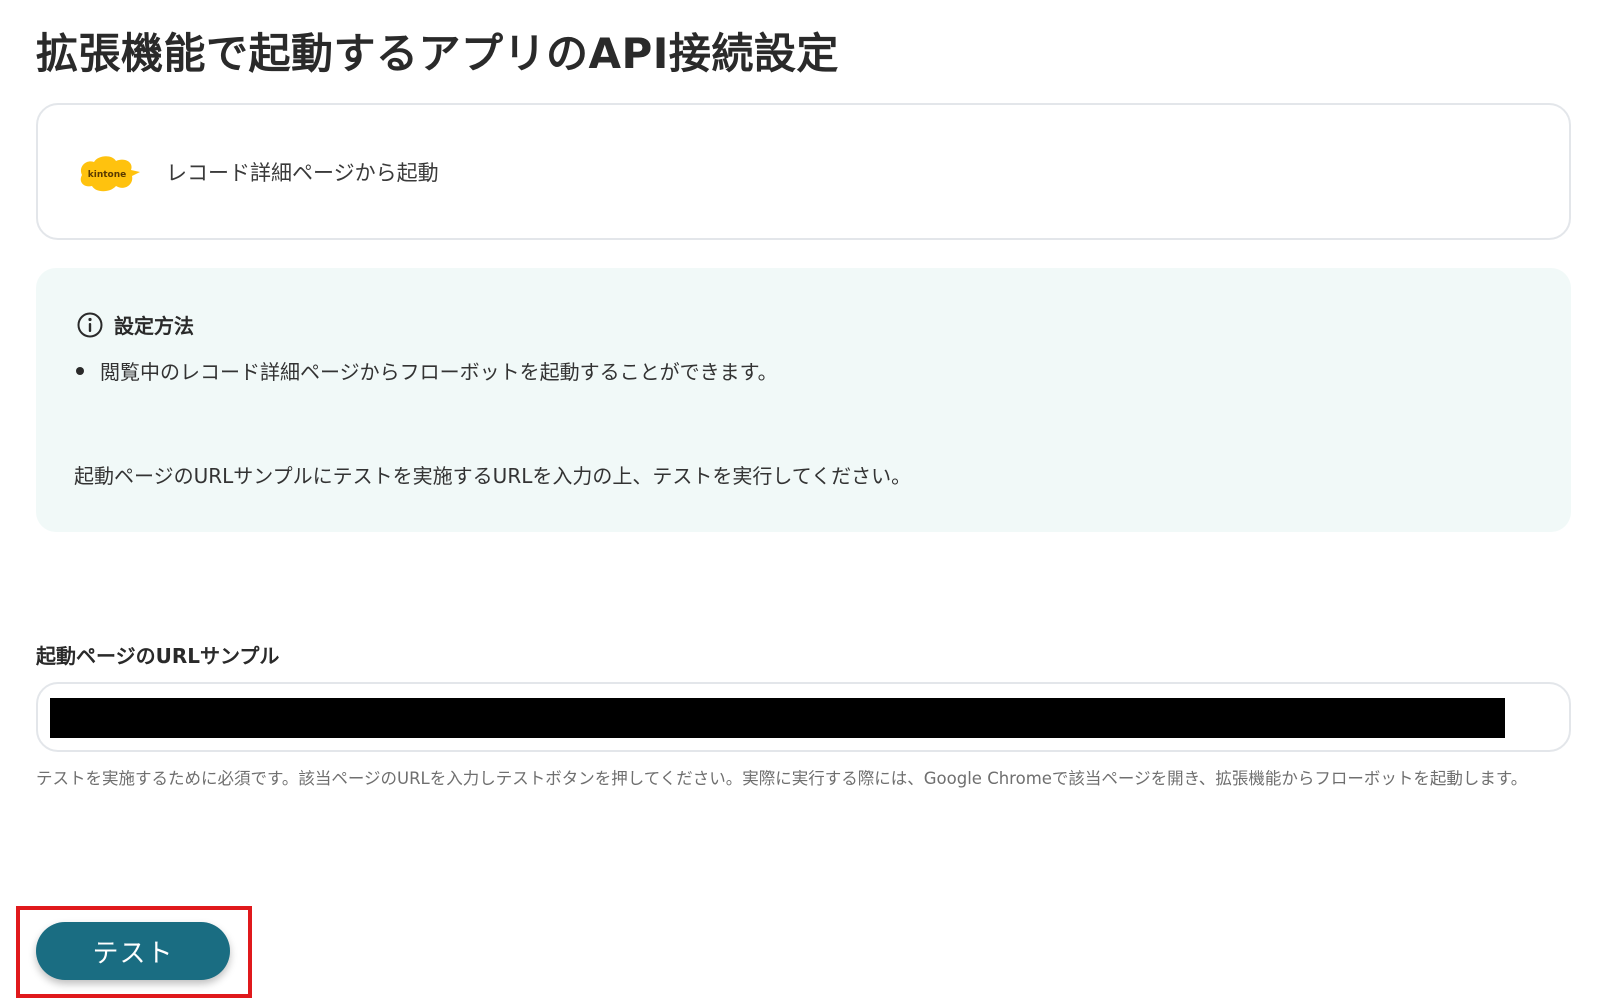  What do you see at coordinates (107, 175) in the screenshot?
I see `svg-text: kintone` at bounding box center [107, 175].